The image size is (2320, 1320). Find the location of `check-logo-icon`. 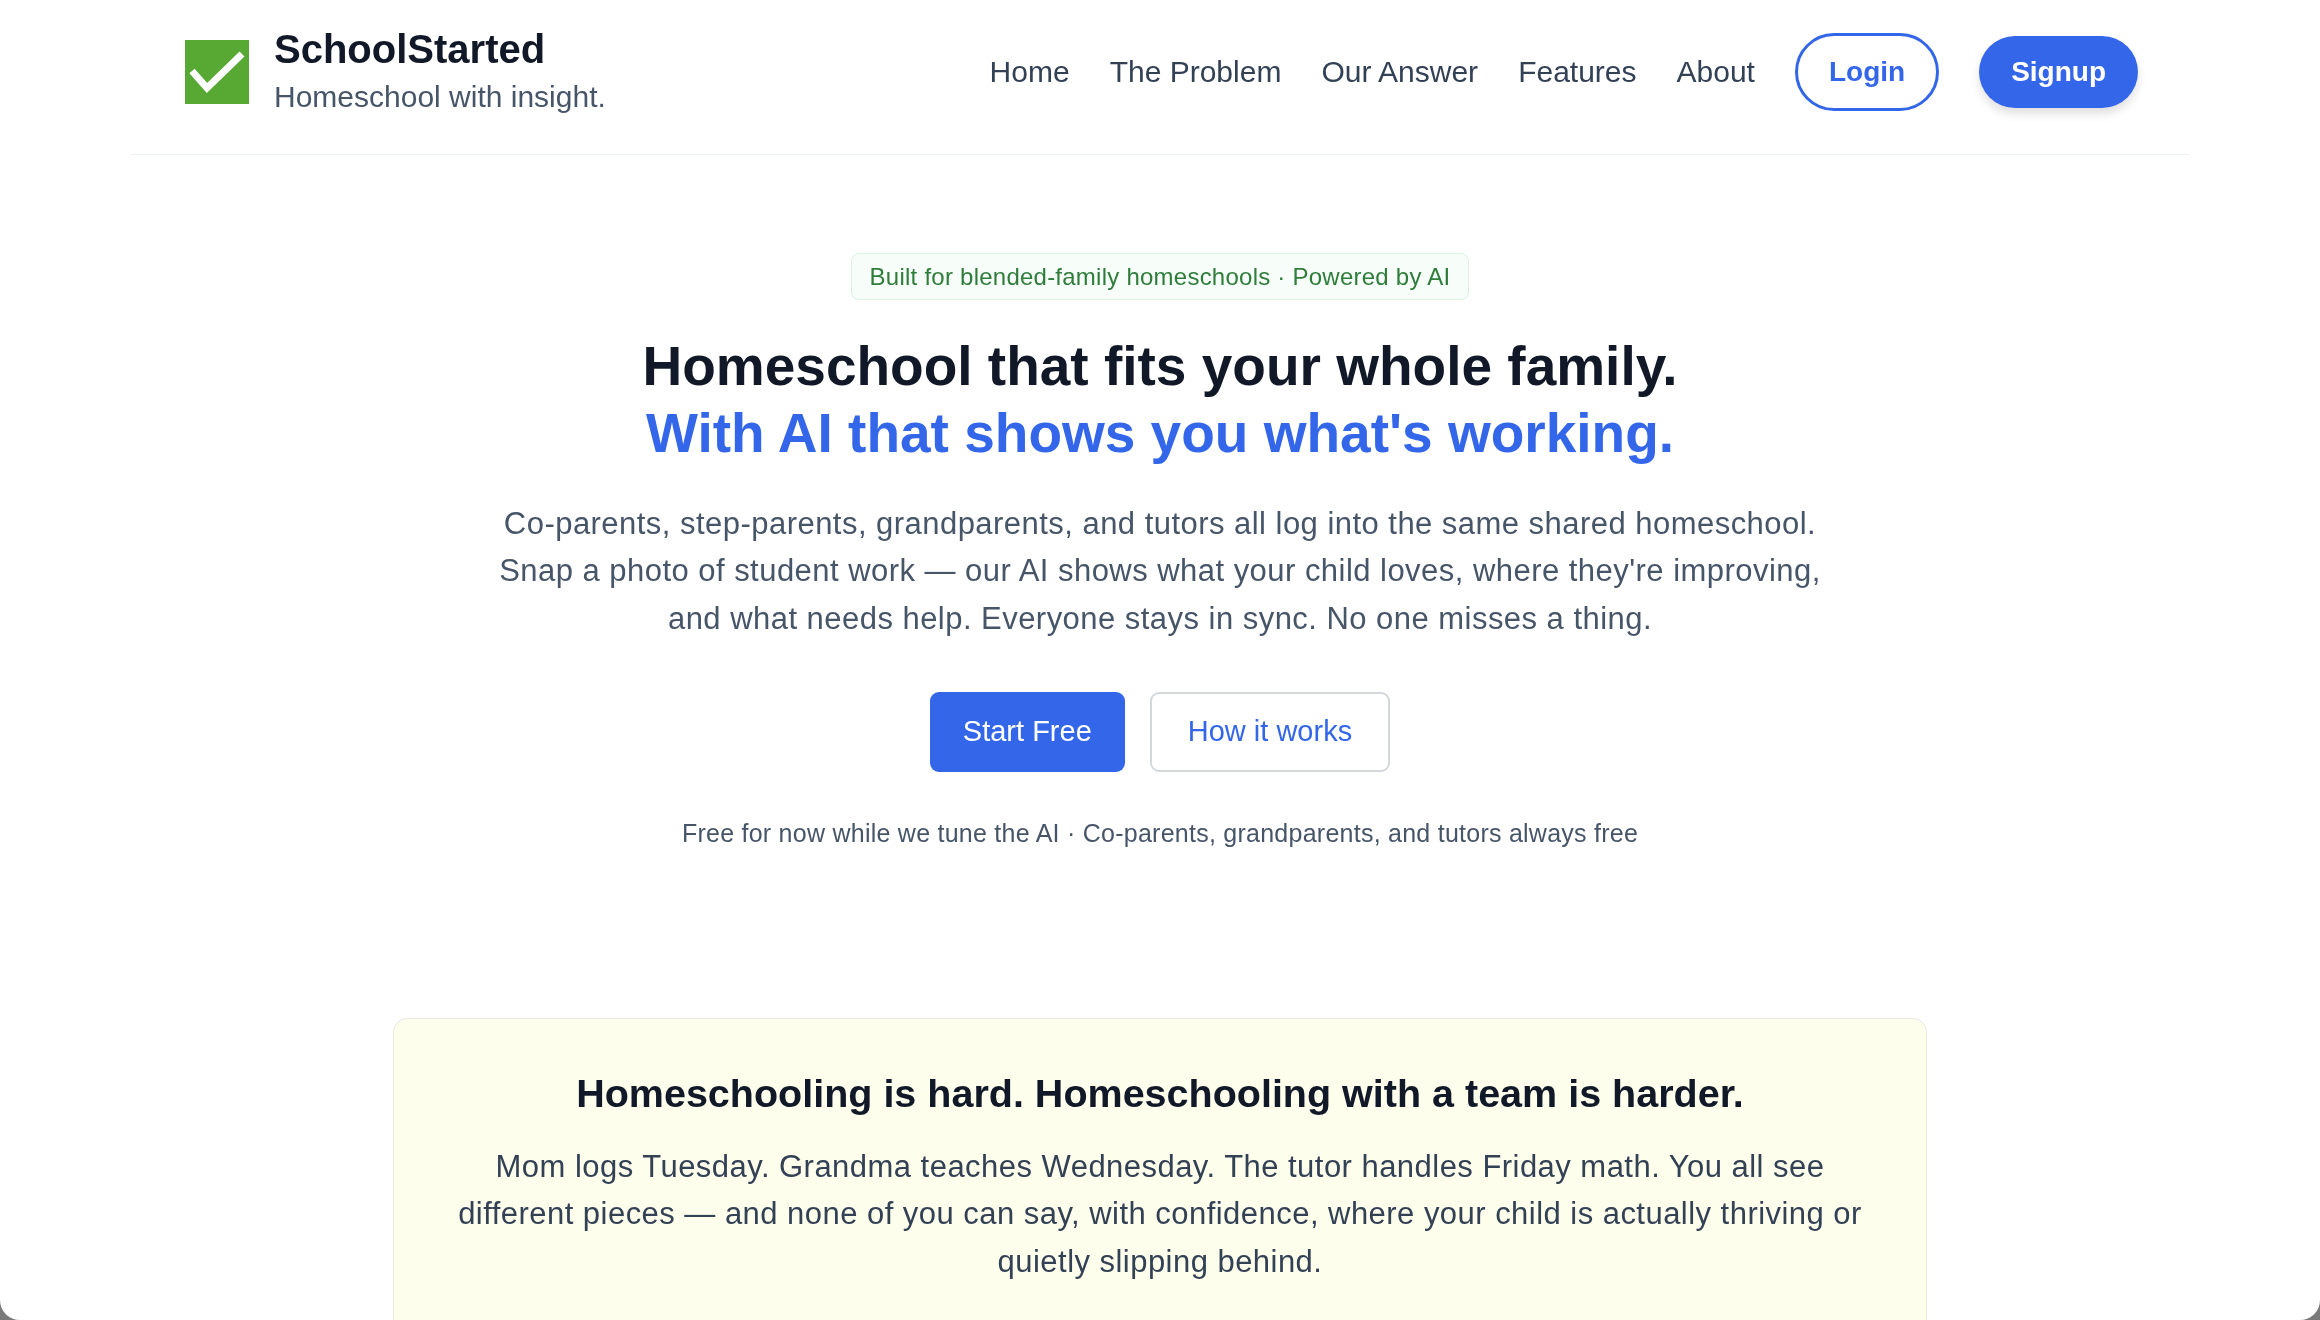

check-logo-icon is located at coordinates (217, 72).